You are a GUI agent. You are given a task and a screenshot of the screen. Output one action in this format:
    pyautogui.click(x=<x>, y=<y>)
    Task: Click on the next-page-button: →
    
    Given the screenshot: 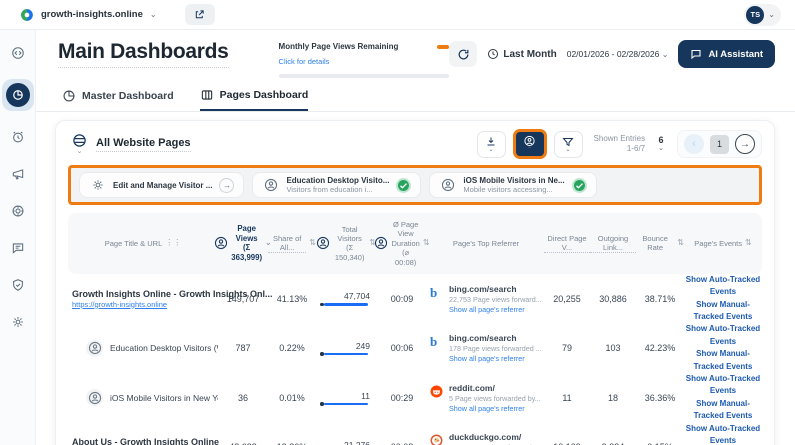 What is the action you would take?
    pyautogui.click(x=745, y=144)
    